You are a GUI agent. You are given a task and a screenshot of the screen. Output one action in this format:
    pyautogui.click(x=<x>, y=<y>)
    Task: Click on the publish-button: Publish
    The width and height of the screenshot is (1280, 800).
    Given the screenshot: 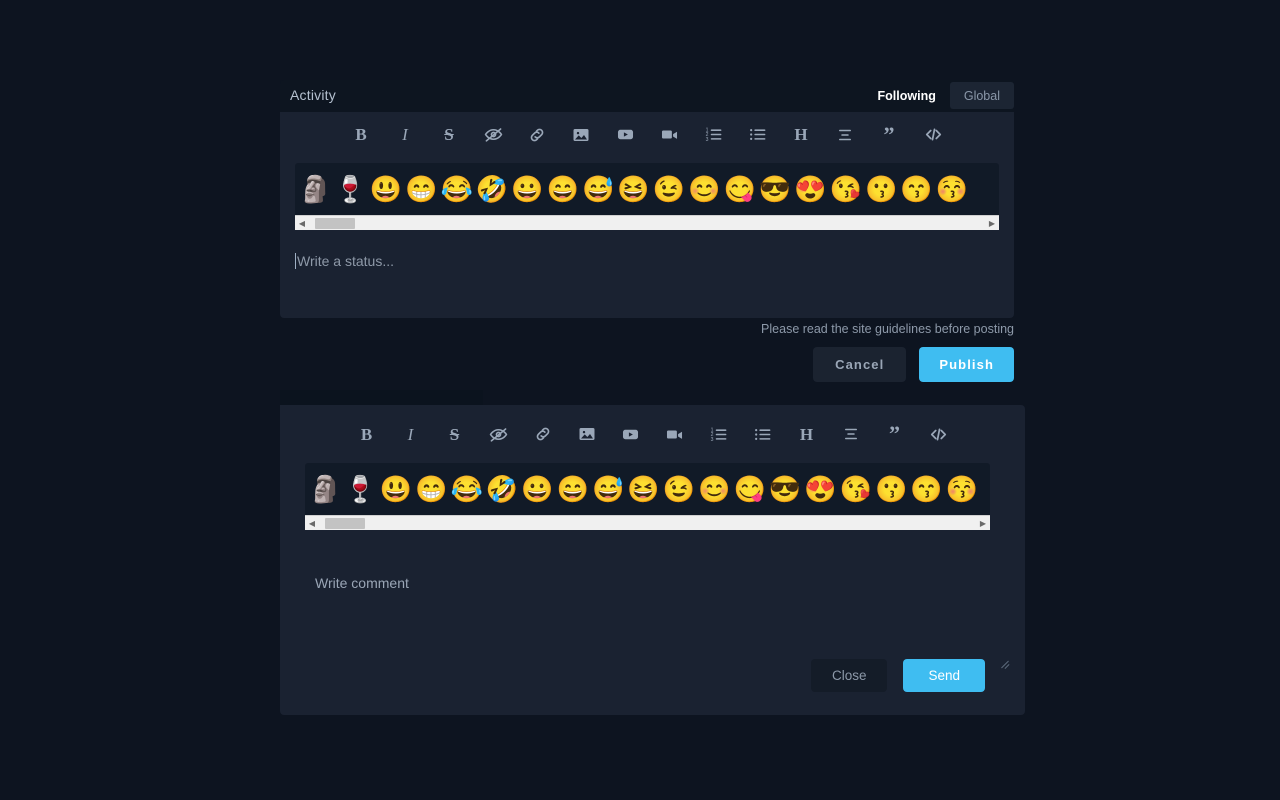 What is the action you would take?
    pyautogui.click(x=966, y=364)
    